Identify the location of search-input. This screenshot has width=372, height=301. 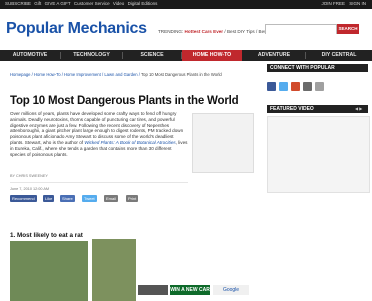
(301, 36).